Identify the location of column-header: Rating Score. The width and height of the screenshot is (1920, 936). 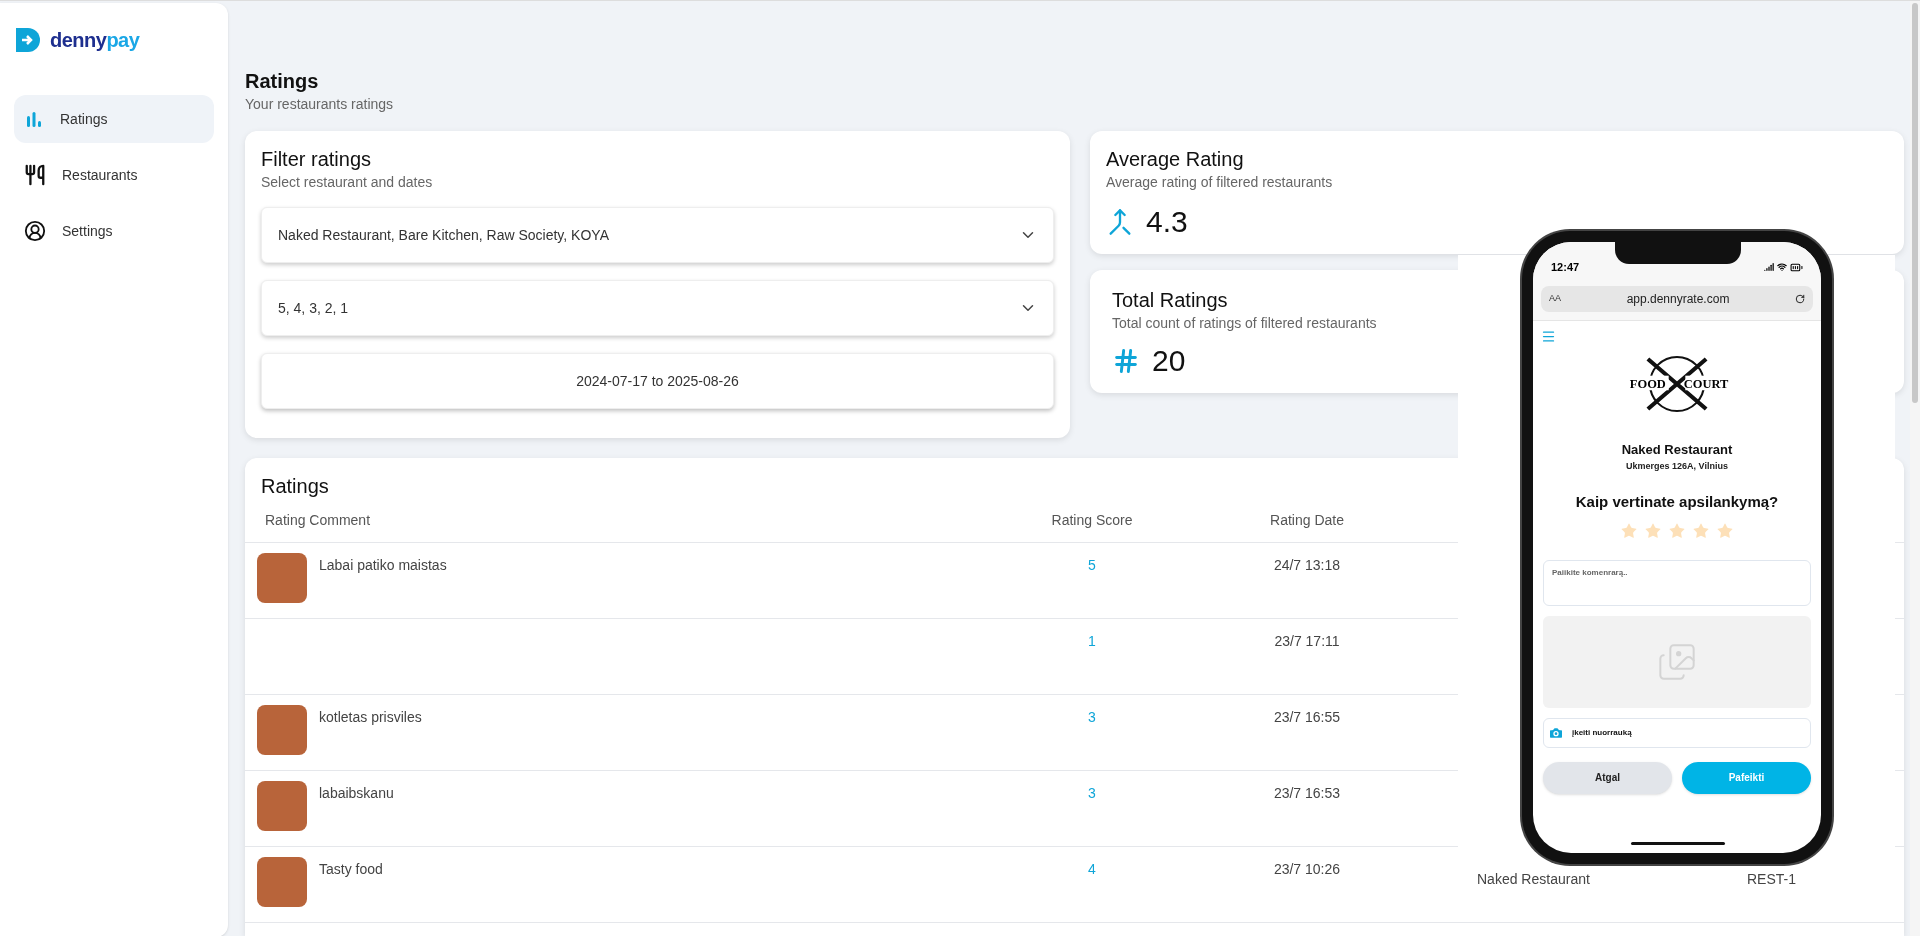
(1092, 520).